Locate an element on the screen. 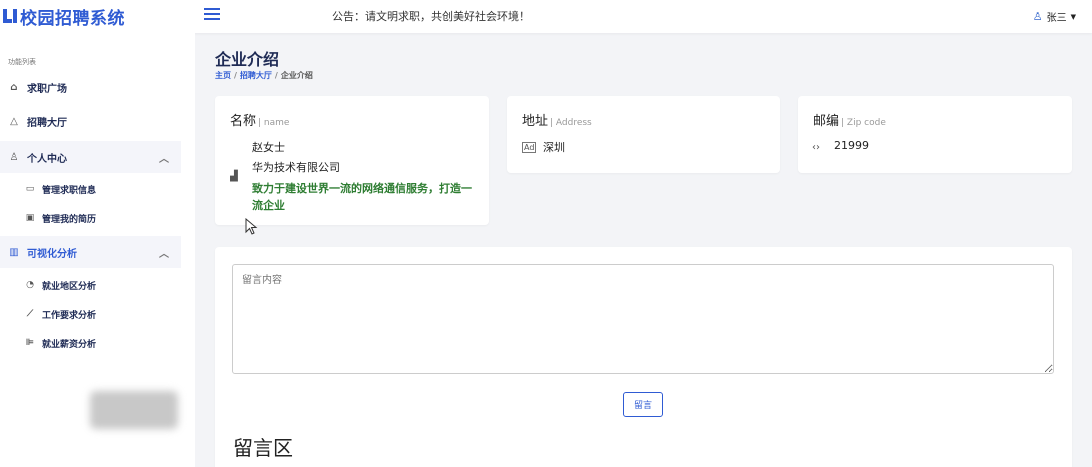 Image resolution: width=1092 pixels, height=467 pixels. shapes-icon: △ is located at coordinates (14, 121).